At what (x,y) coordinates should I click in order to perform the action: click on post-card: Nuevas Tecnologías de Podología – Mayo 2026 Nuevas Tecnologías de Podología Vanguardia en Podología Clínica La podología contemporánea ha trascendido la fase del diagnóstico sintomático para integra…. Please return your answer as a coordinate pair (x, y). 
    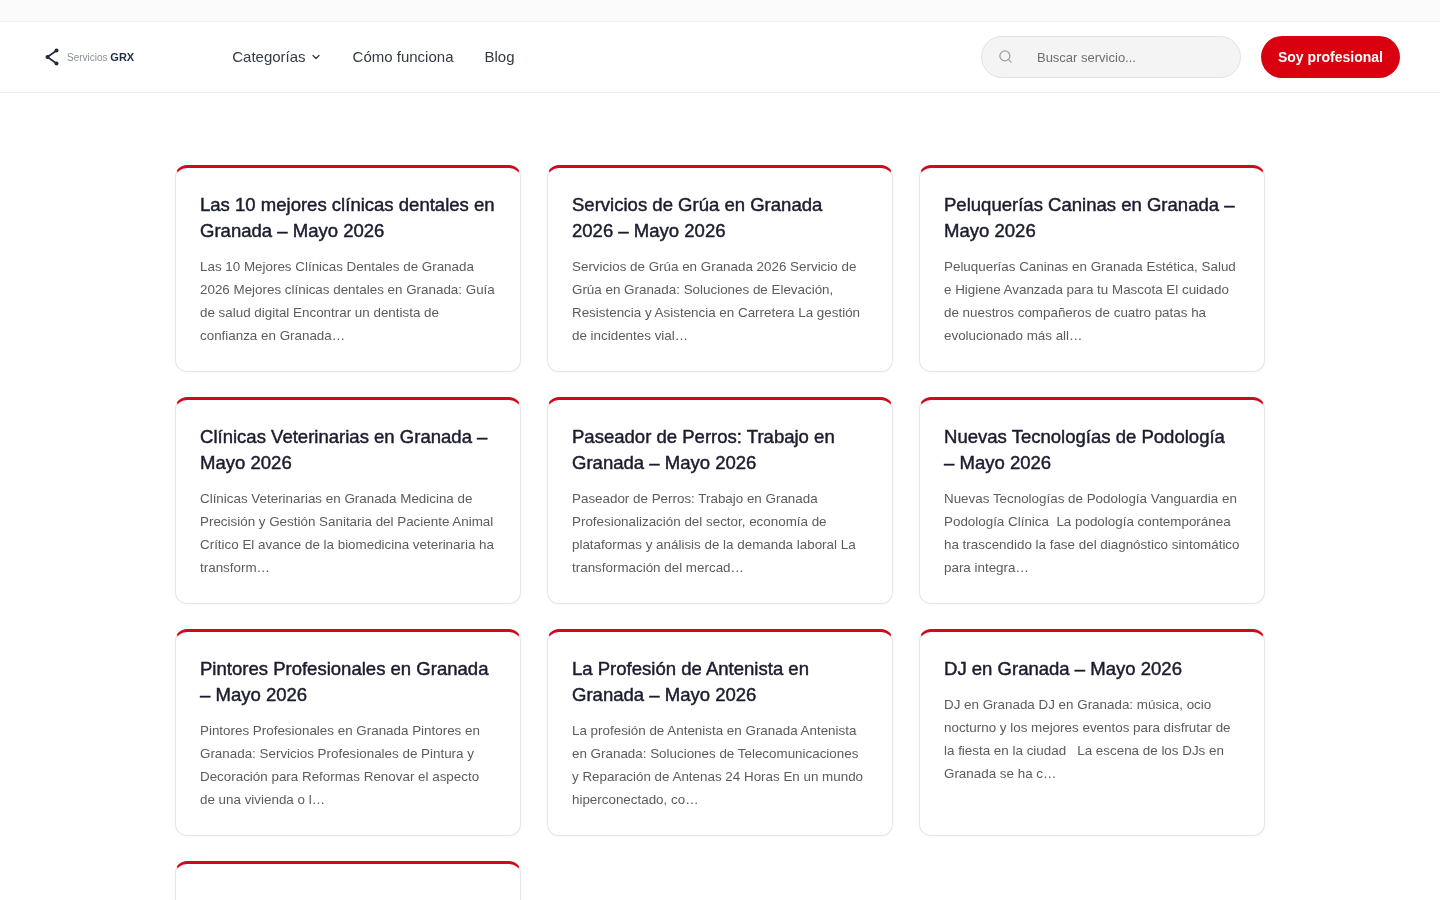
    Looking at the image, I should click on (1092, 500).